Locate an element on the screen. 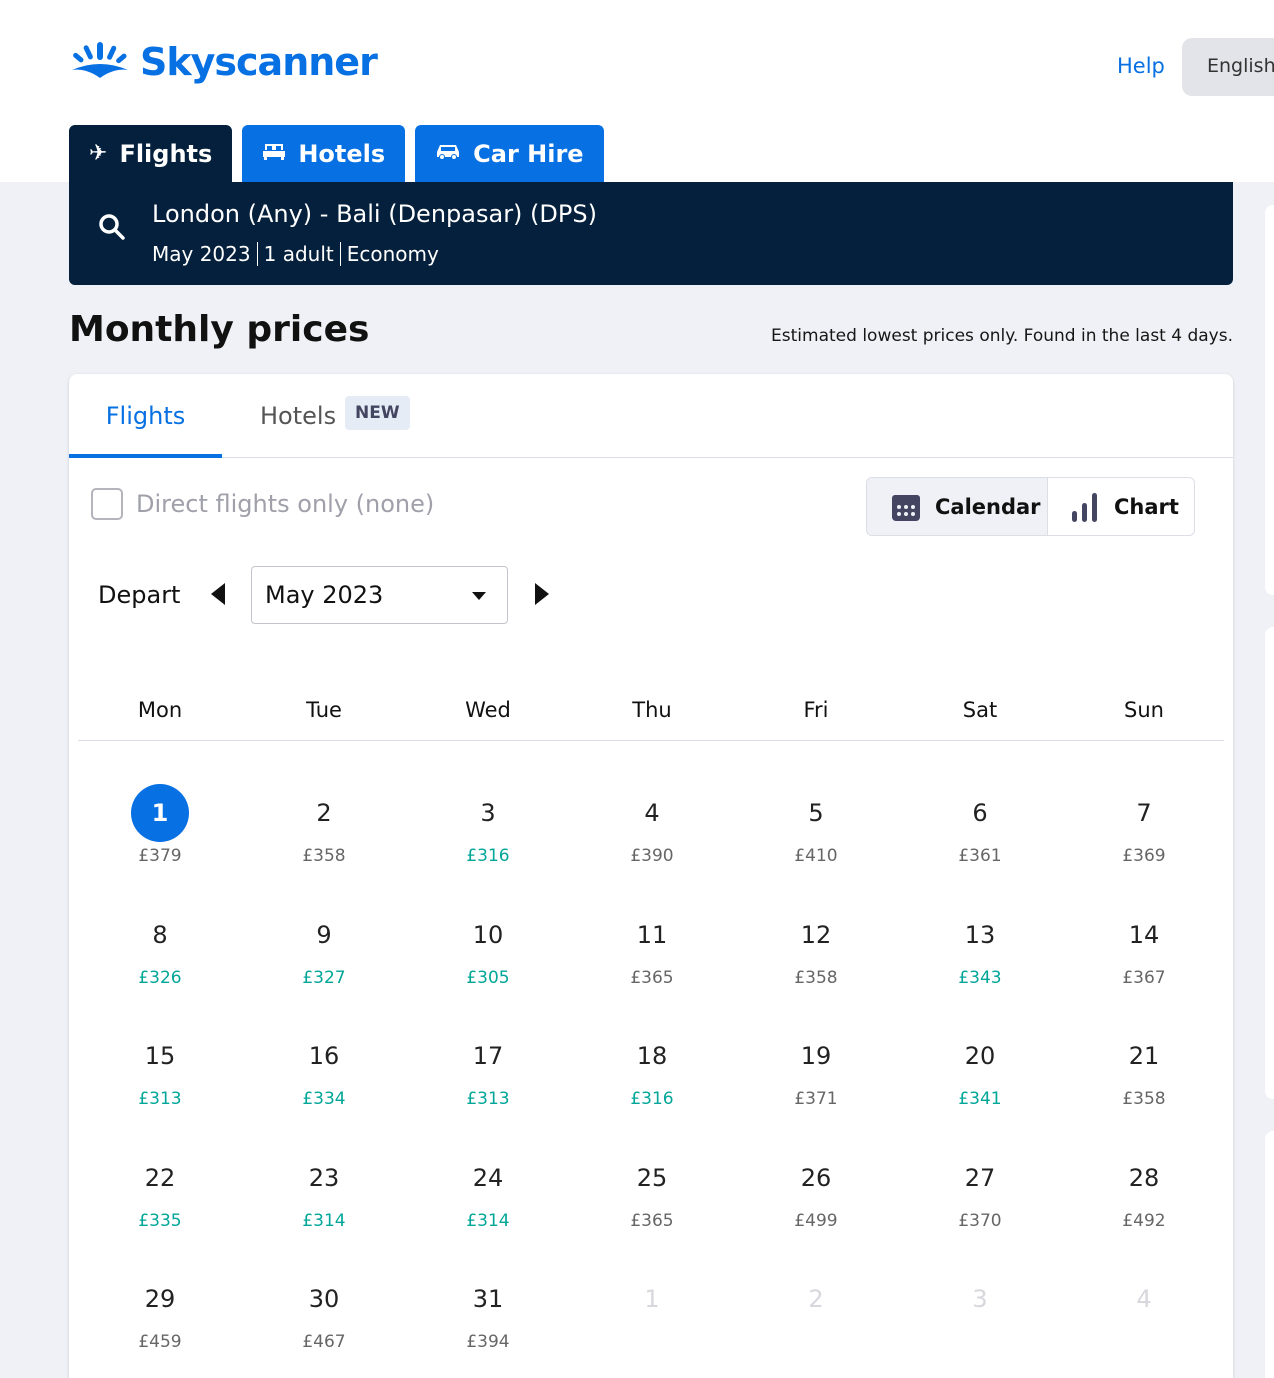 The height and width of the screenshot is (1378, 1274). plane-icon: ✈ is located at coordinates (98, 153).